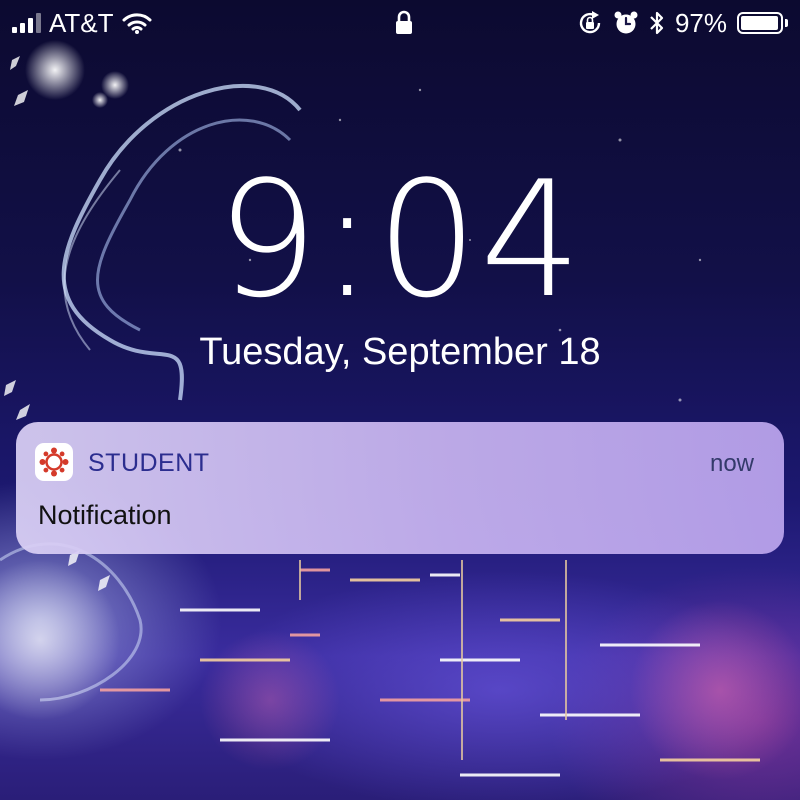 Image resolution: width=800 pixels, height=800 pixels. I want to click on orientation-lock-icon, so click(590, 22).